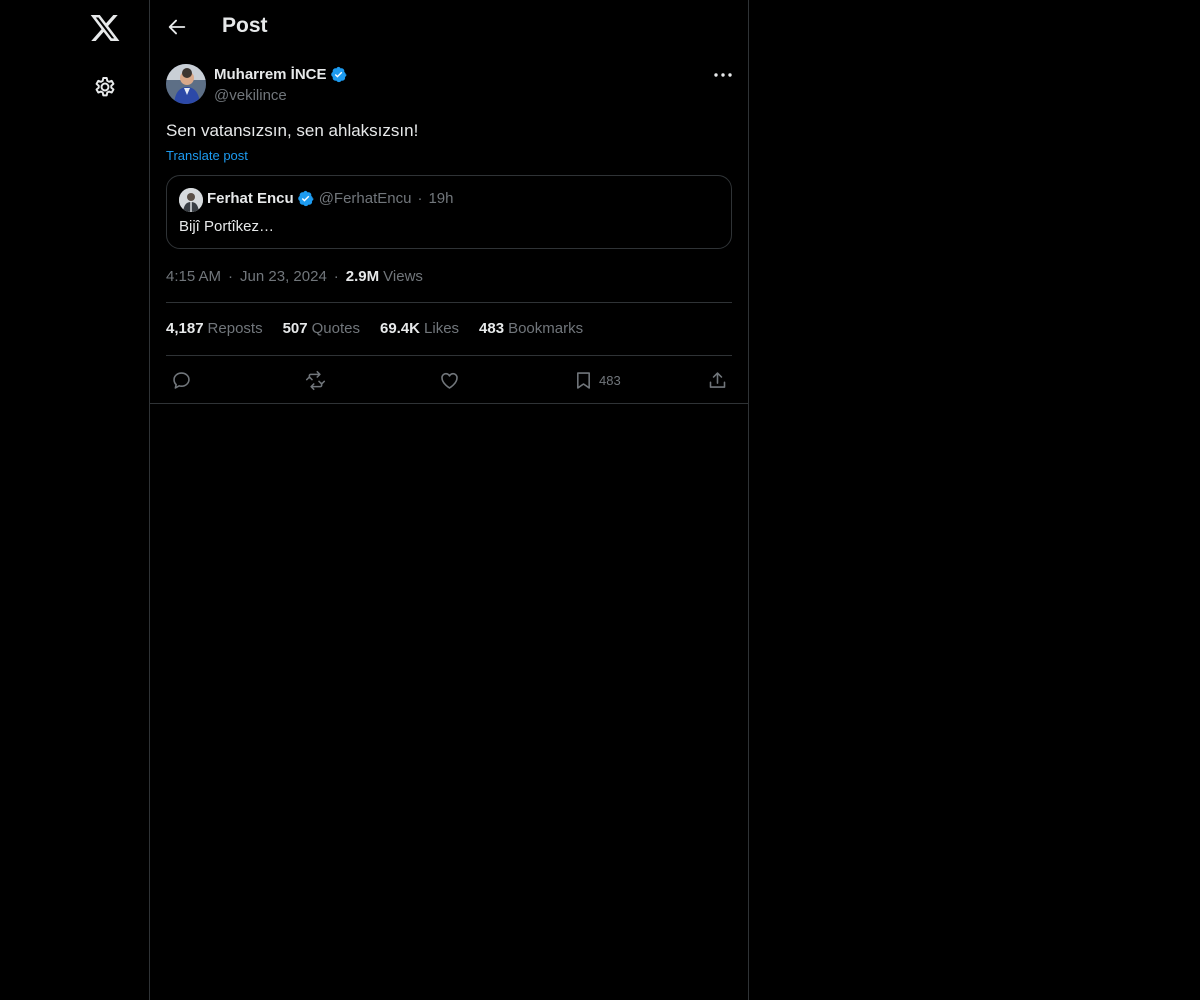  Describe the element at coordinates (583, 380) in the screenshot. I see `bookmark-icon` at that location.